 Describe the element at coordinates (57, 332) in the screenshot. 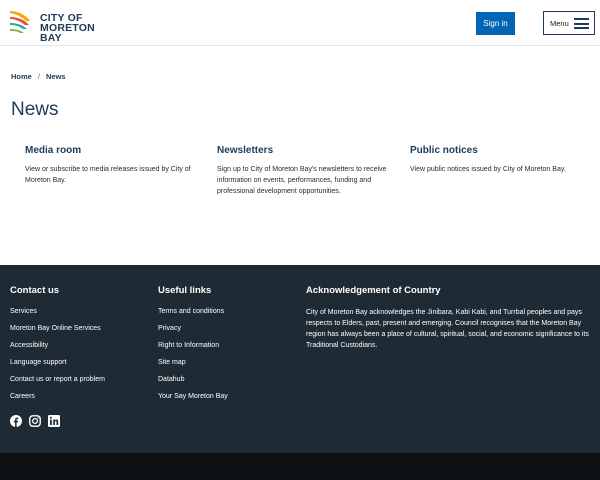

I see `footer-link-online-services: Moreton Bay Online Services` at that location.